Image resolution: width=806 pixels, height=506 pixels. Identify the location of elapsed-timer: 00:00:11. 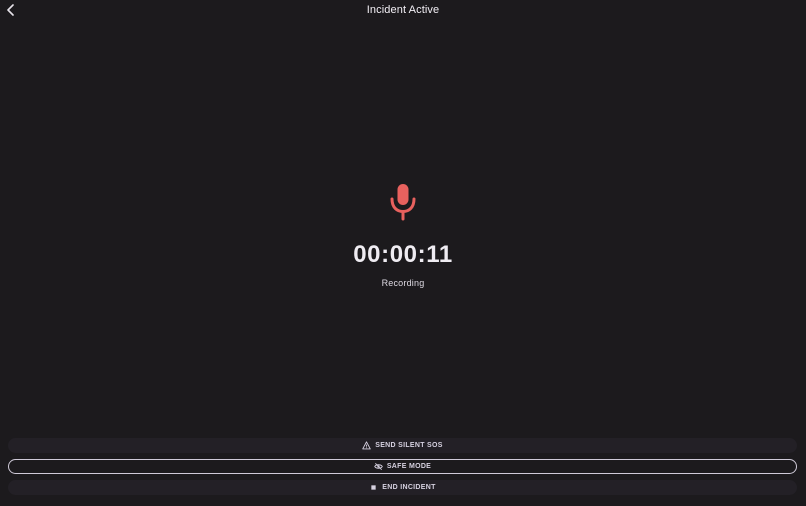
(403, 254).